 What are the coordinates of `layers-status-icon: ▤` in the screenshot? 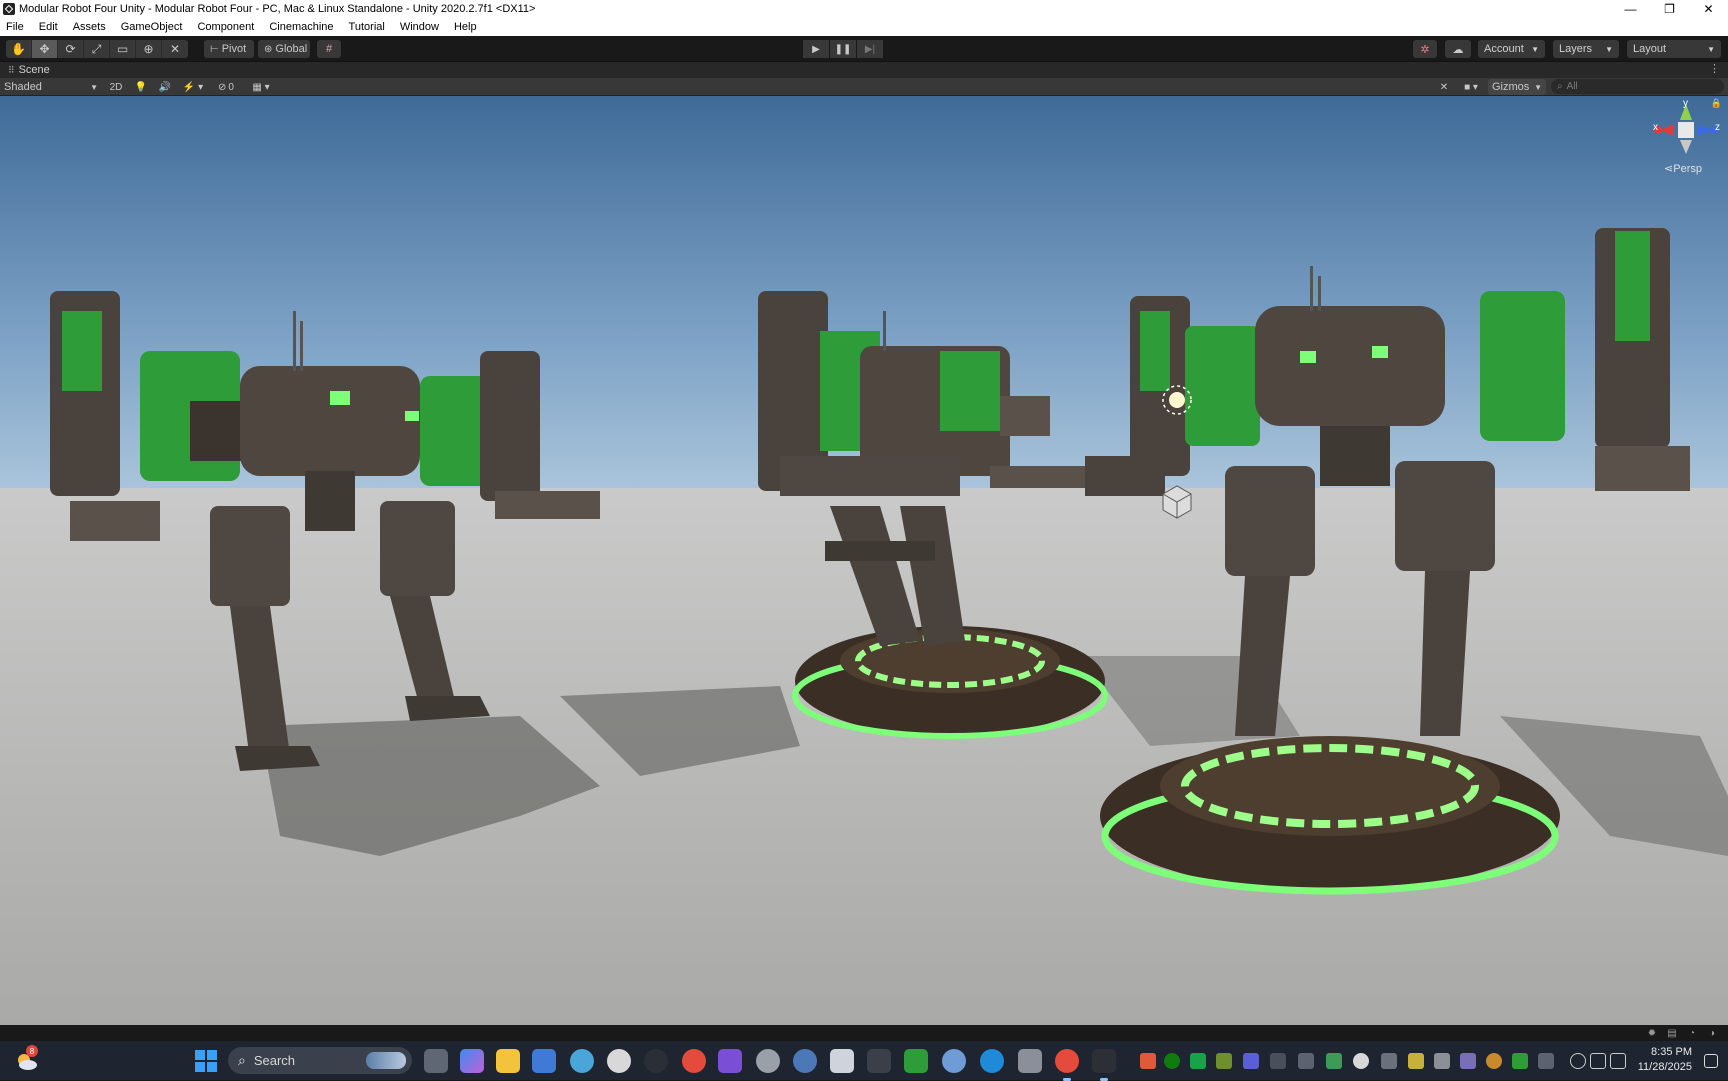 It's located at (1672, 1033).